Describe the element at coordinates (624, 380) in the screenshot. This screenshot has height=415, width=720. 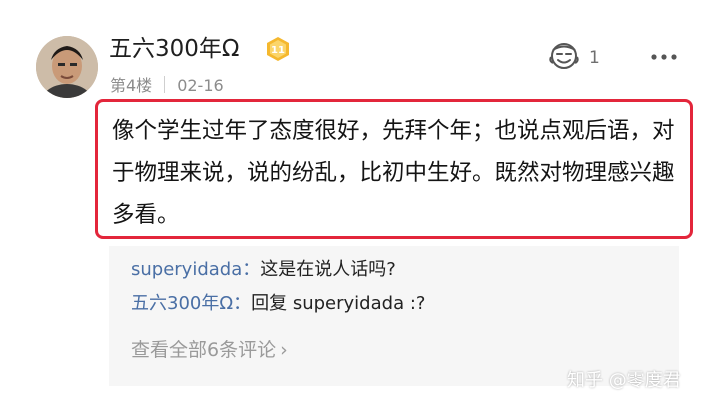
I see `watermark: 知乎 @零度君` at that location.